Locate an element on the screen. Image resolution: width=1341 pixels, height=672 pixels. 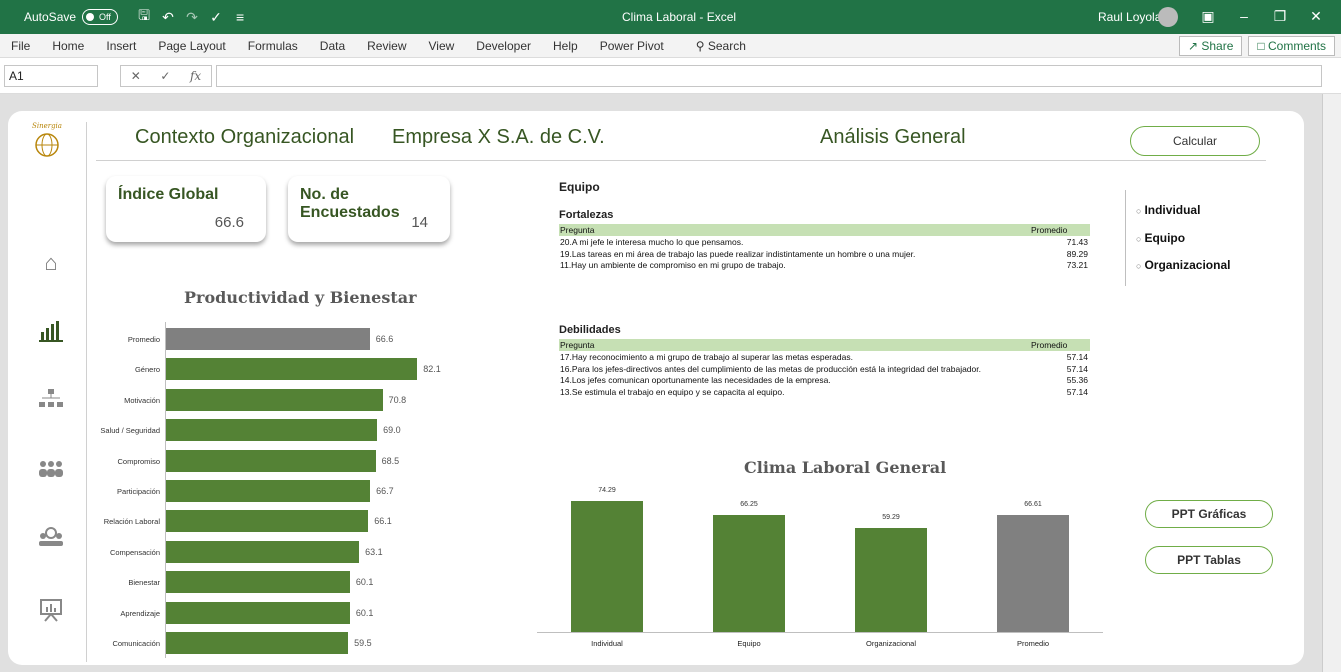
question-average: 57.14 is located at coordinates (1077, 368).